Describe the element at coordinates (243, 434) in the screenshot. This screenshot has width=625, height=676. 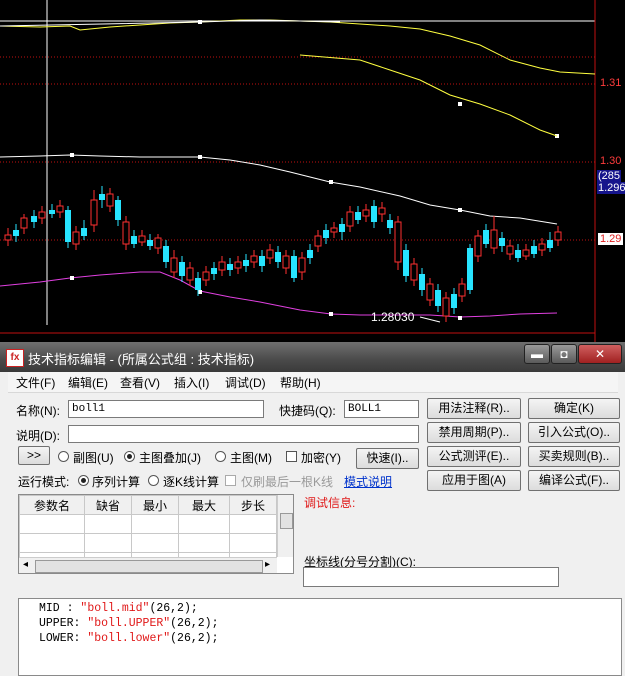
I see `description-input` at that location.